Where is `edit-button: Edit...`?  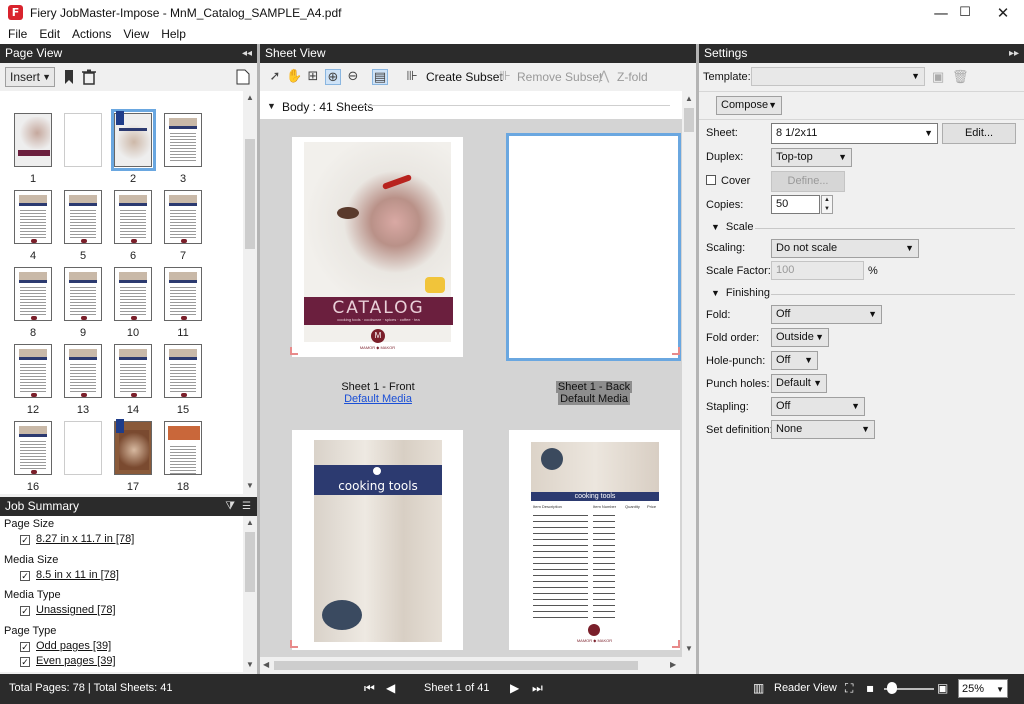 edit-button: Edit... is located at coordinates (979, 133).